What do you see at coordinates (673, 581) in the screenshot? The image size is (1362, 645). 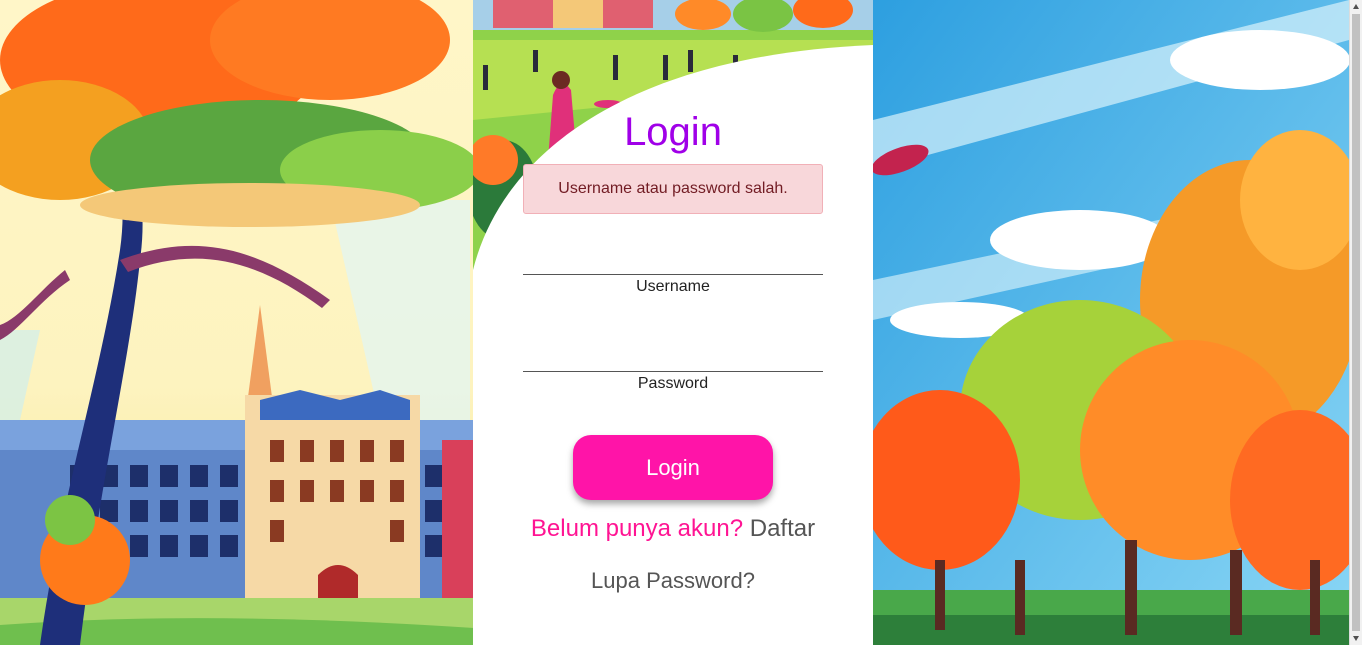 I see `forgot-password-link: Lupa Password?` at bounding box center [673, 581].